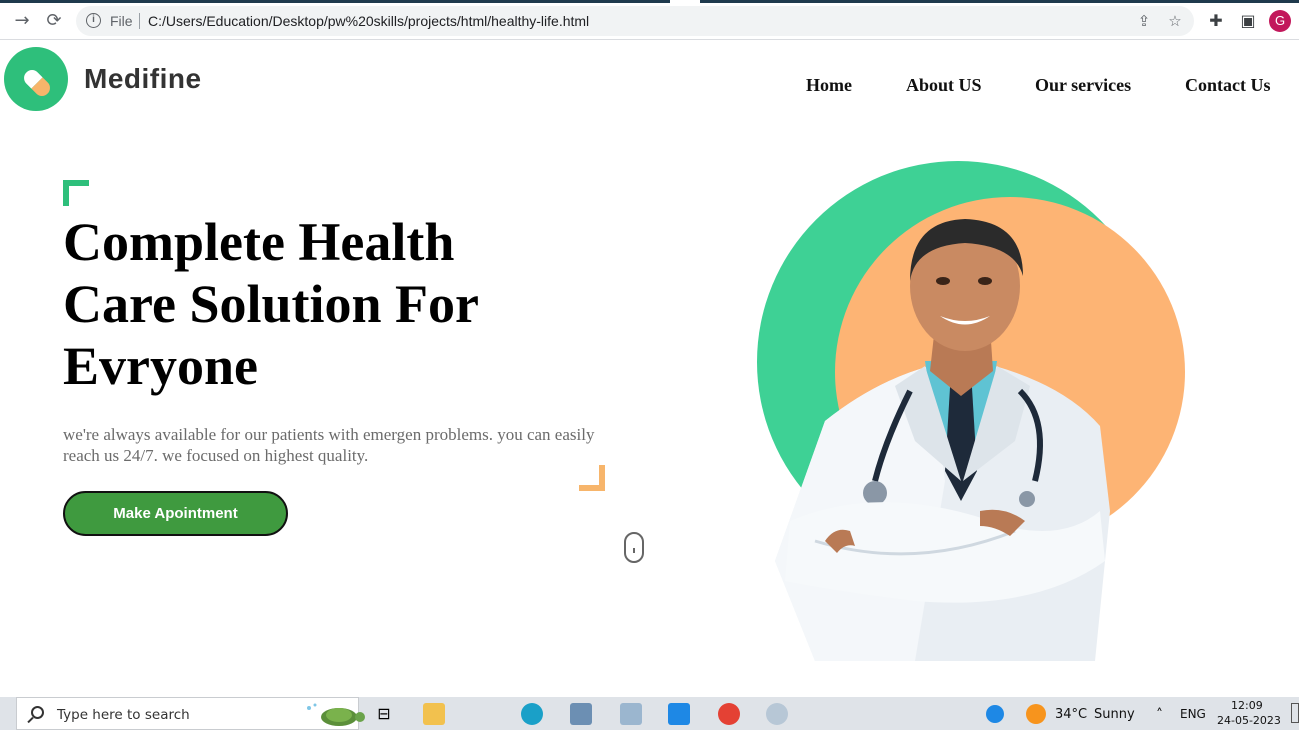 The image size is (1299, 730). What do you see at coordinates (93, 20) in the screenshot?
I see `info-icon: i` at bounding box center [93, 20].